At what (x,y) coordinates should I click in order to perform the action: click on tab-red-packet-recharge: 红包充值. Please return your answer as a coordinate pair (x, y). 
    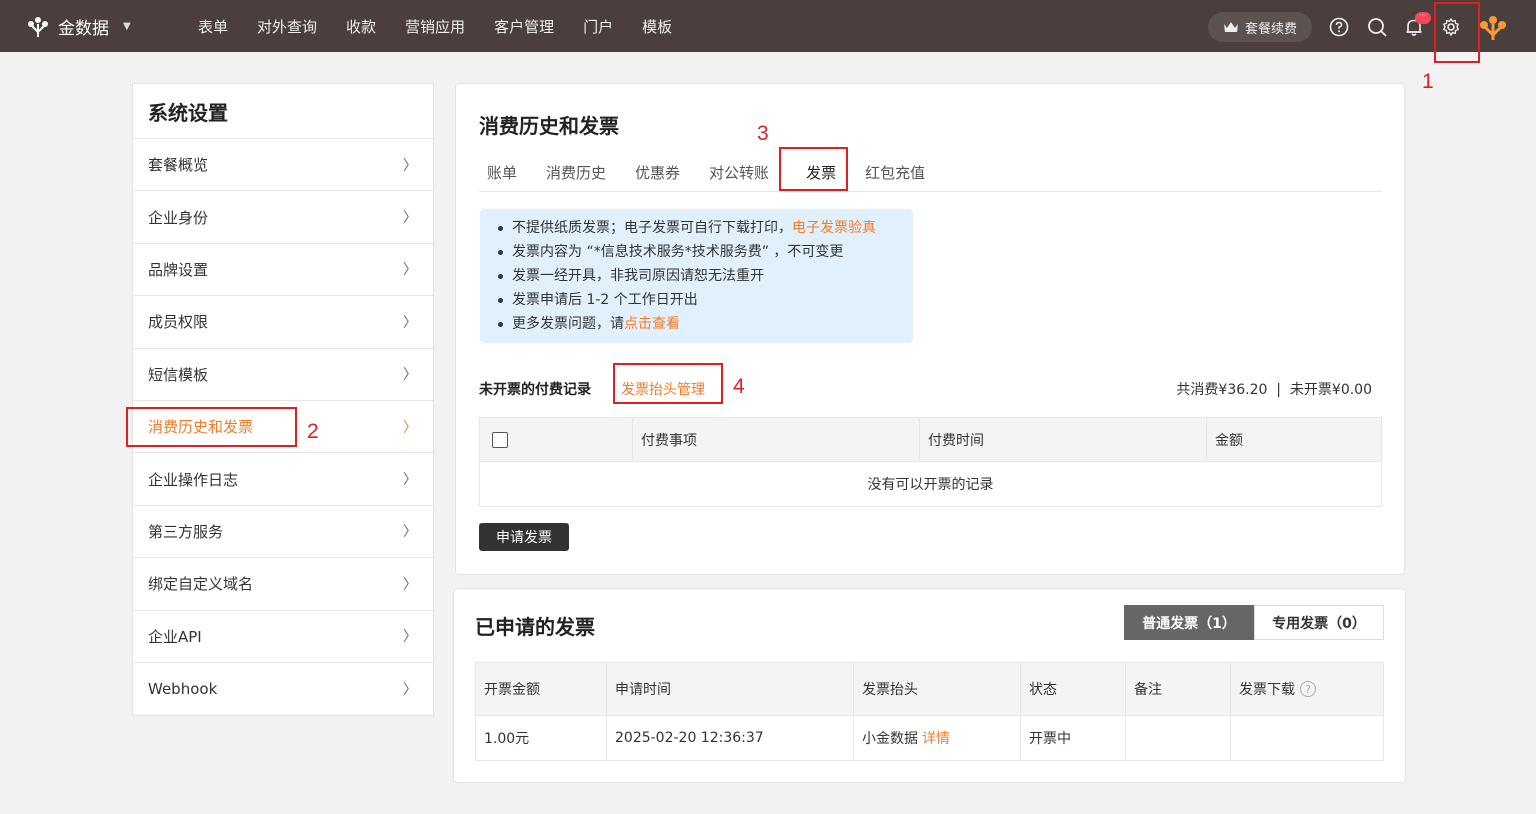
    Looking at the image, I should click on (895, 172).